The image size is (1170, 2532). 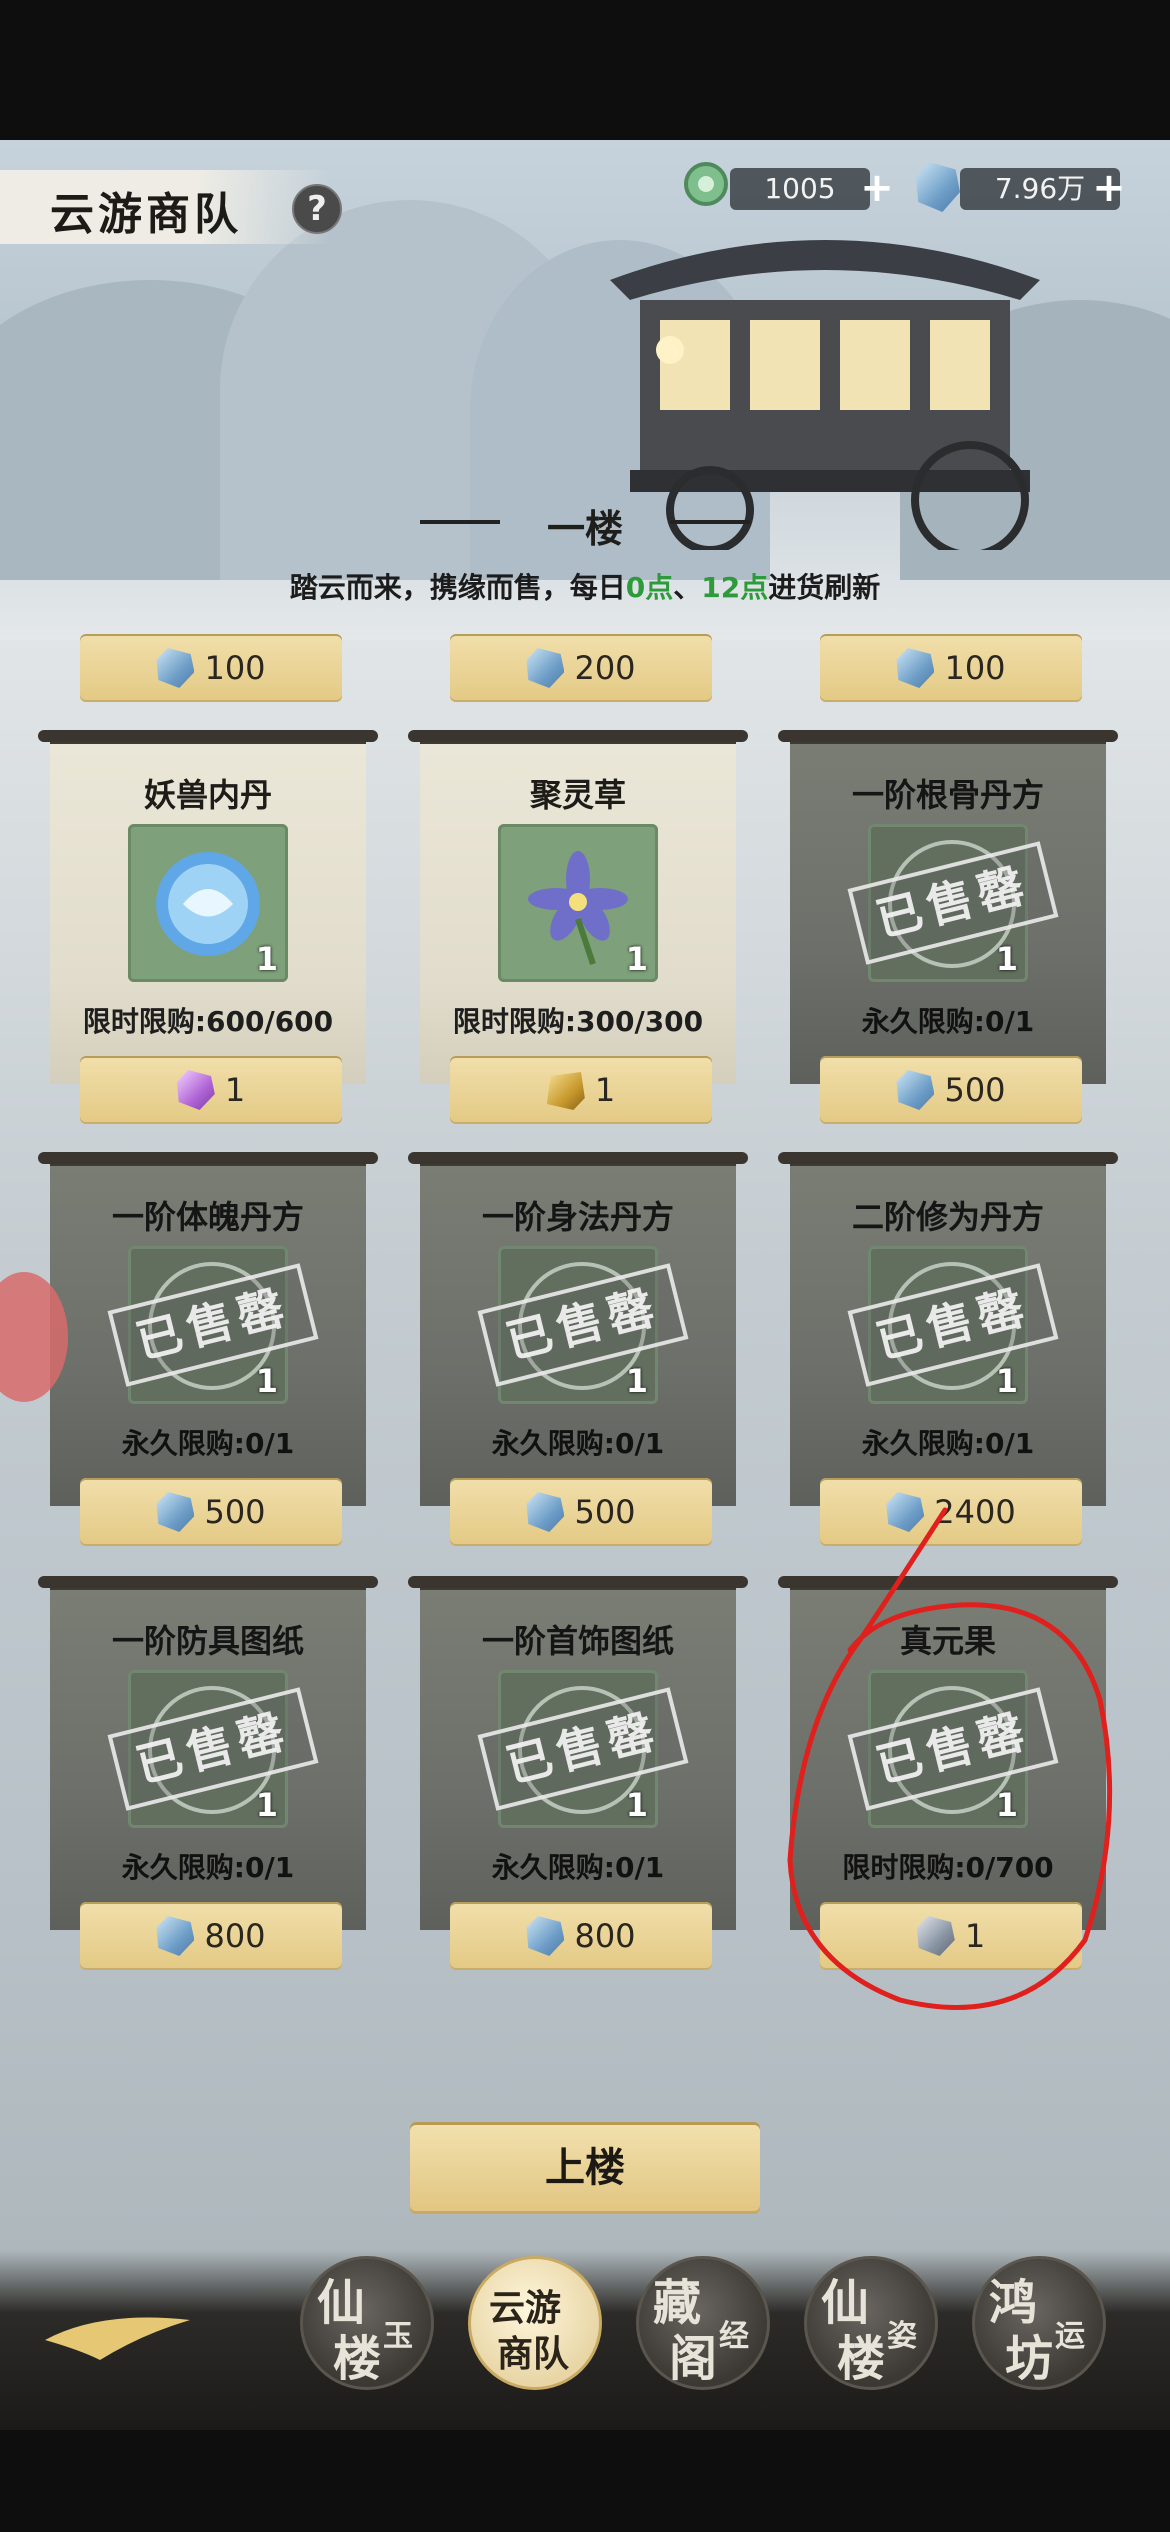 What do you see at coordinates (208, 1021) in the screenshot?
I see `purchase-limit: 限时限购:600/600` at bounding box center [208, 1021].